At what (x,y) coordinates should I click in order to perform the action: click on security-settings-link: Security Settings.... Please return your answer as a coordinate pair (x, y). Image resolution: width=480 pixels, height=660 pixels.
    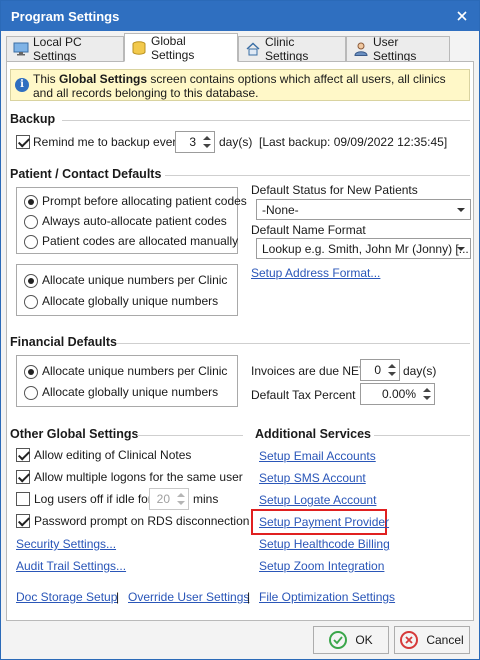
    Looking at the image, I should click on (66, 544).